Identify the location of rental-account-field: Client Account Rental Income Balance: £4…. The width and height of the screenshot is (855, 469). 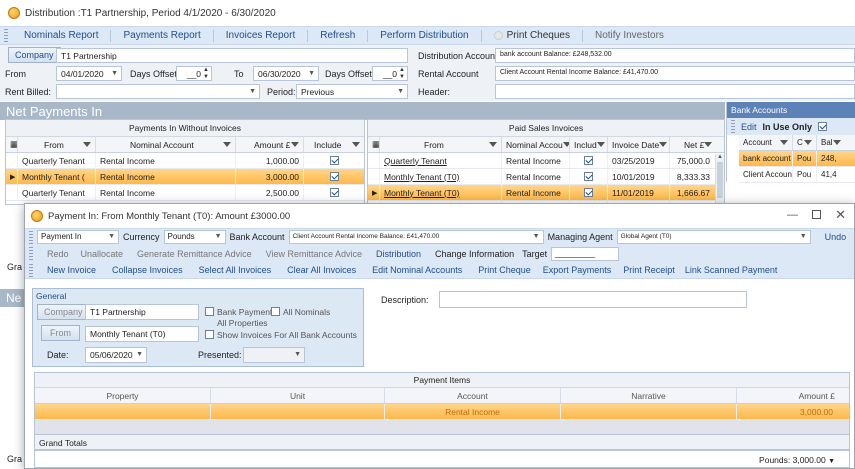
(675, 73).